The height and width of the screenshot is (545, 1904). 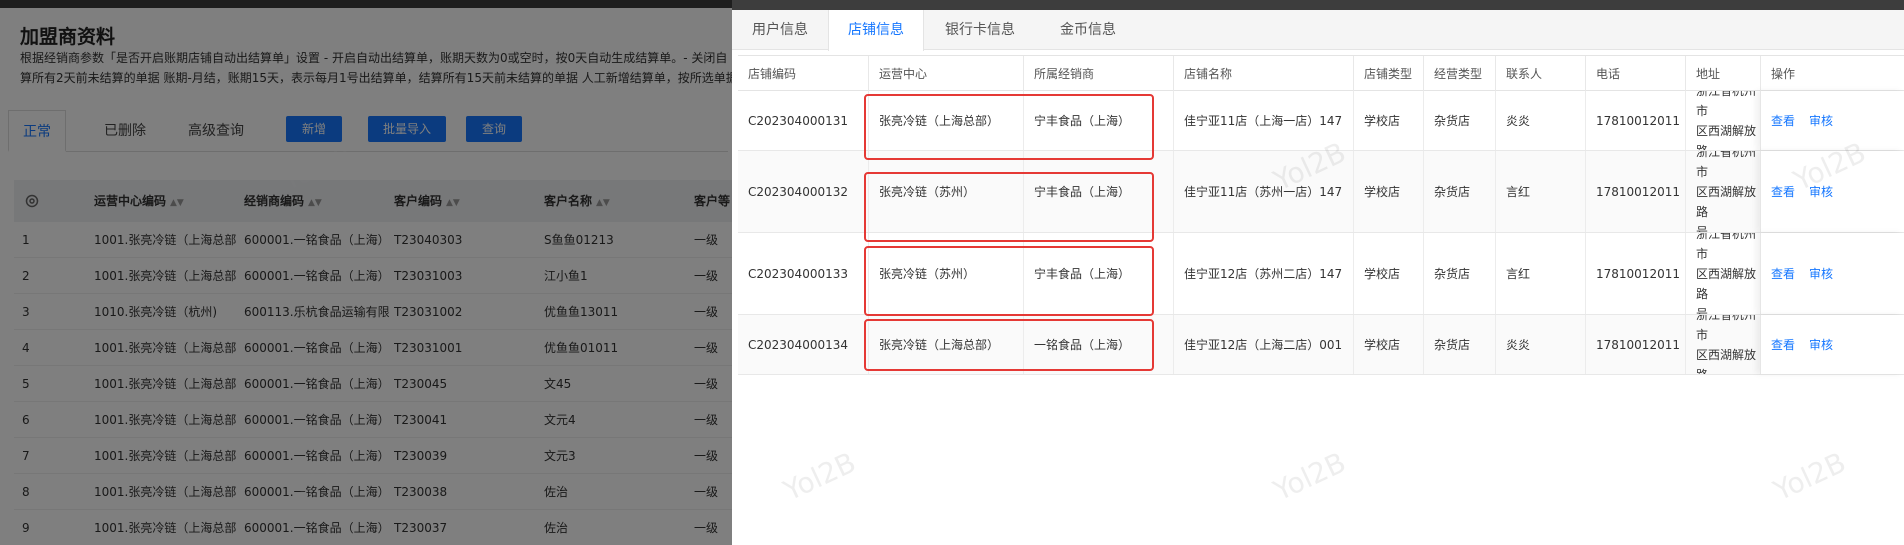 I want to click on table-cell-store: 佳宁亚12店（上海二店）001, so click(x=1263, y=344).